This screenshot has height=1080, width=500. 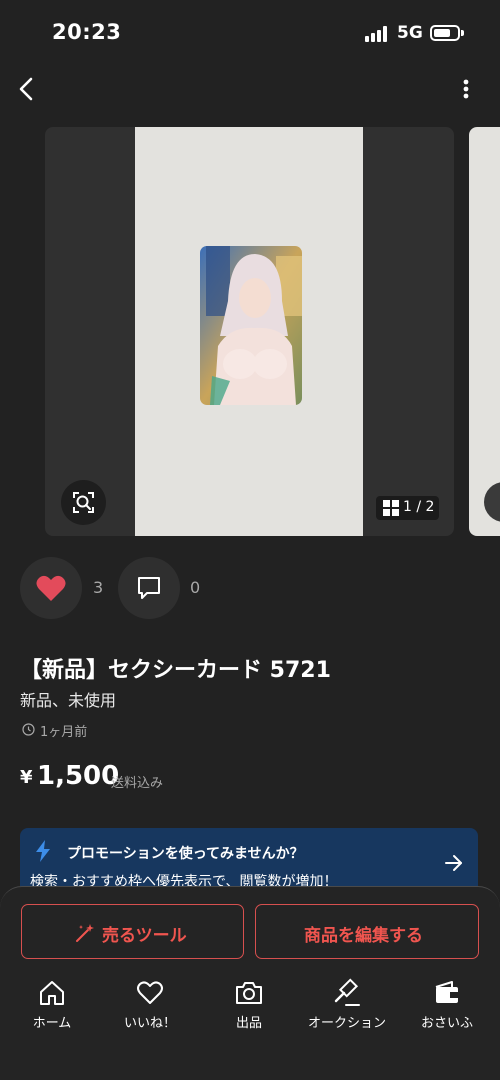 I want to click on next-photo-peek, so click(x=484, y=331).